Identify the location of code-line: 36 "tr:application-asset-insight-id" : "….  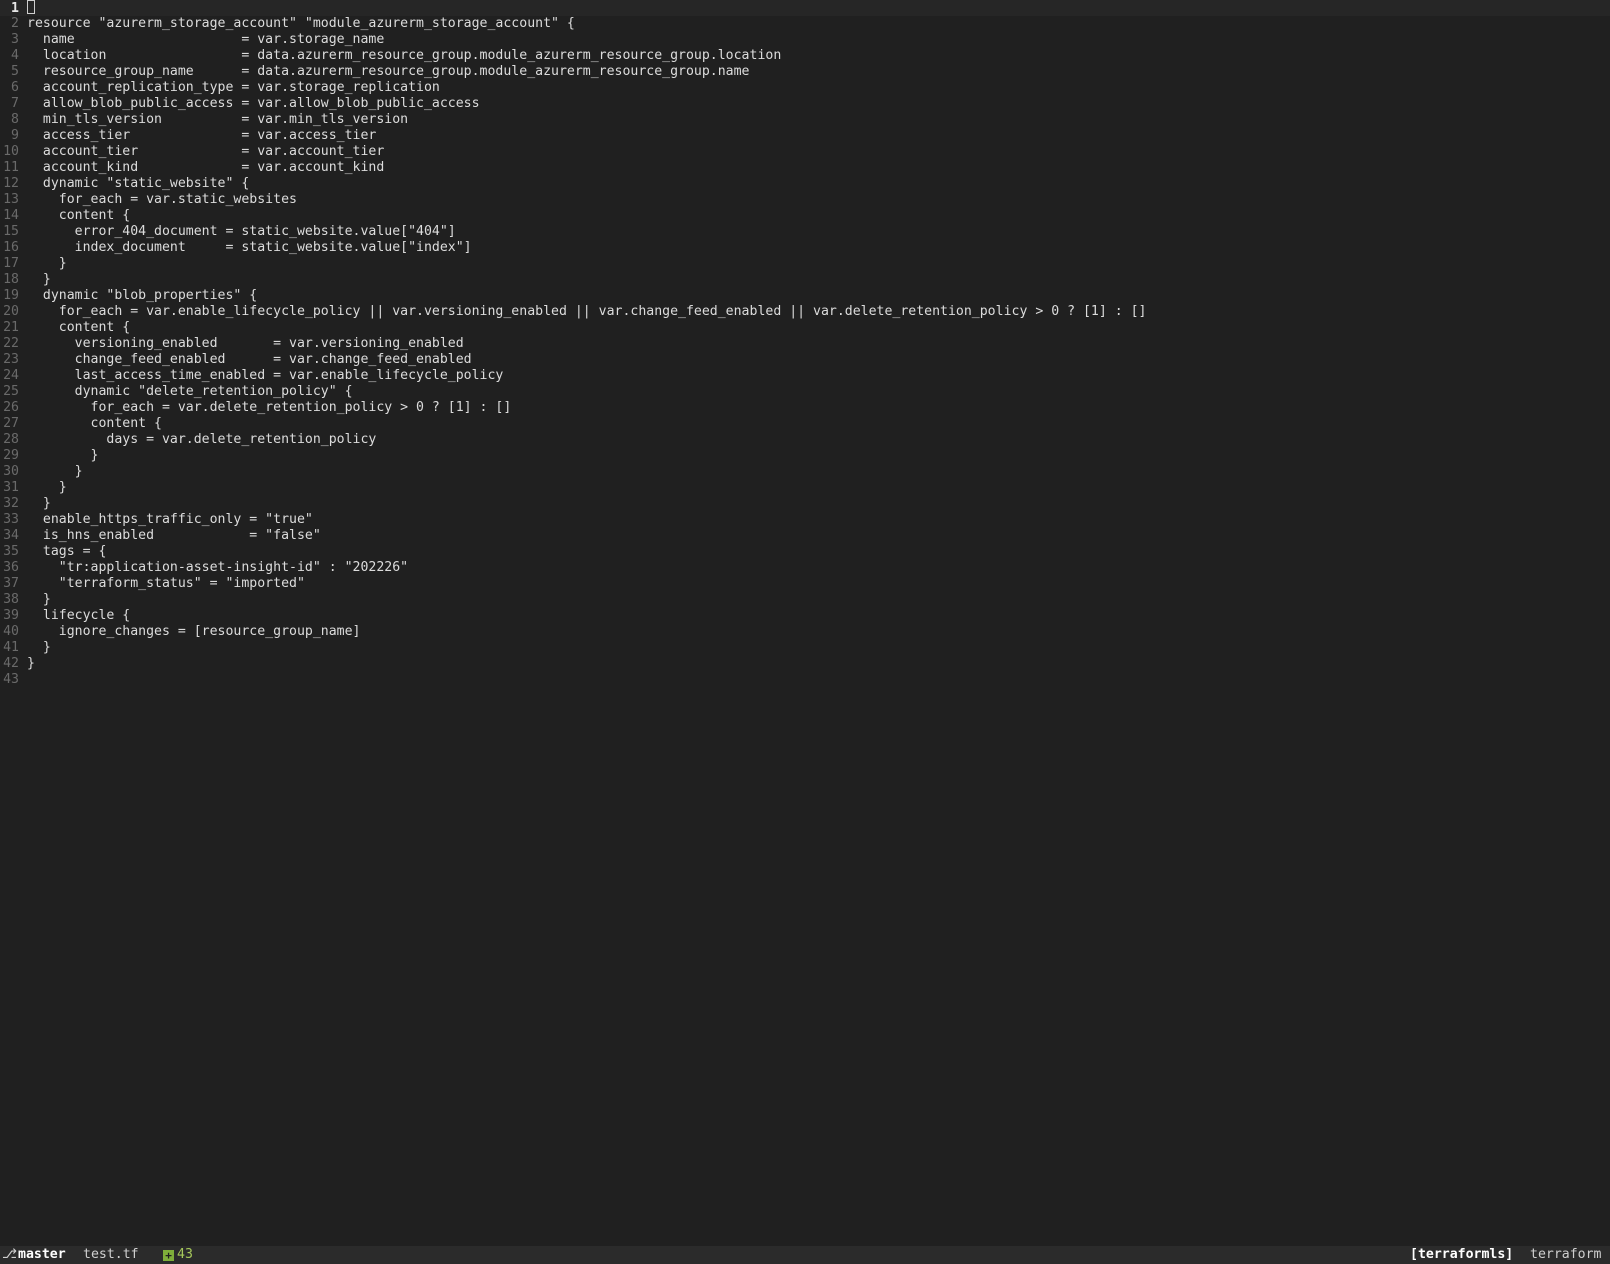
(805, 568).